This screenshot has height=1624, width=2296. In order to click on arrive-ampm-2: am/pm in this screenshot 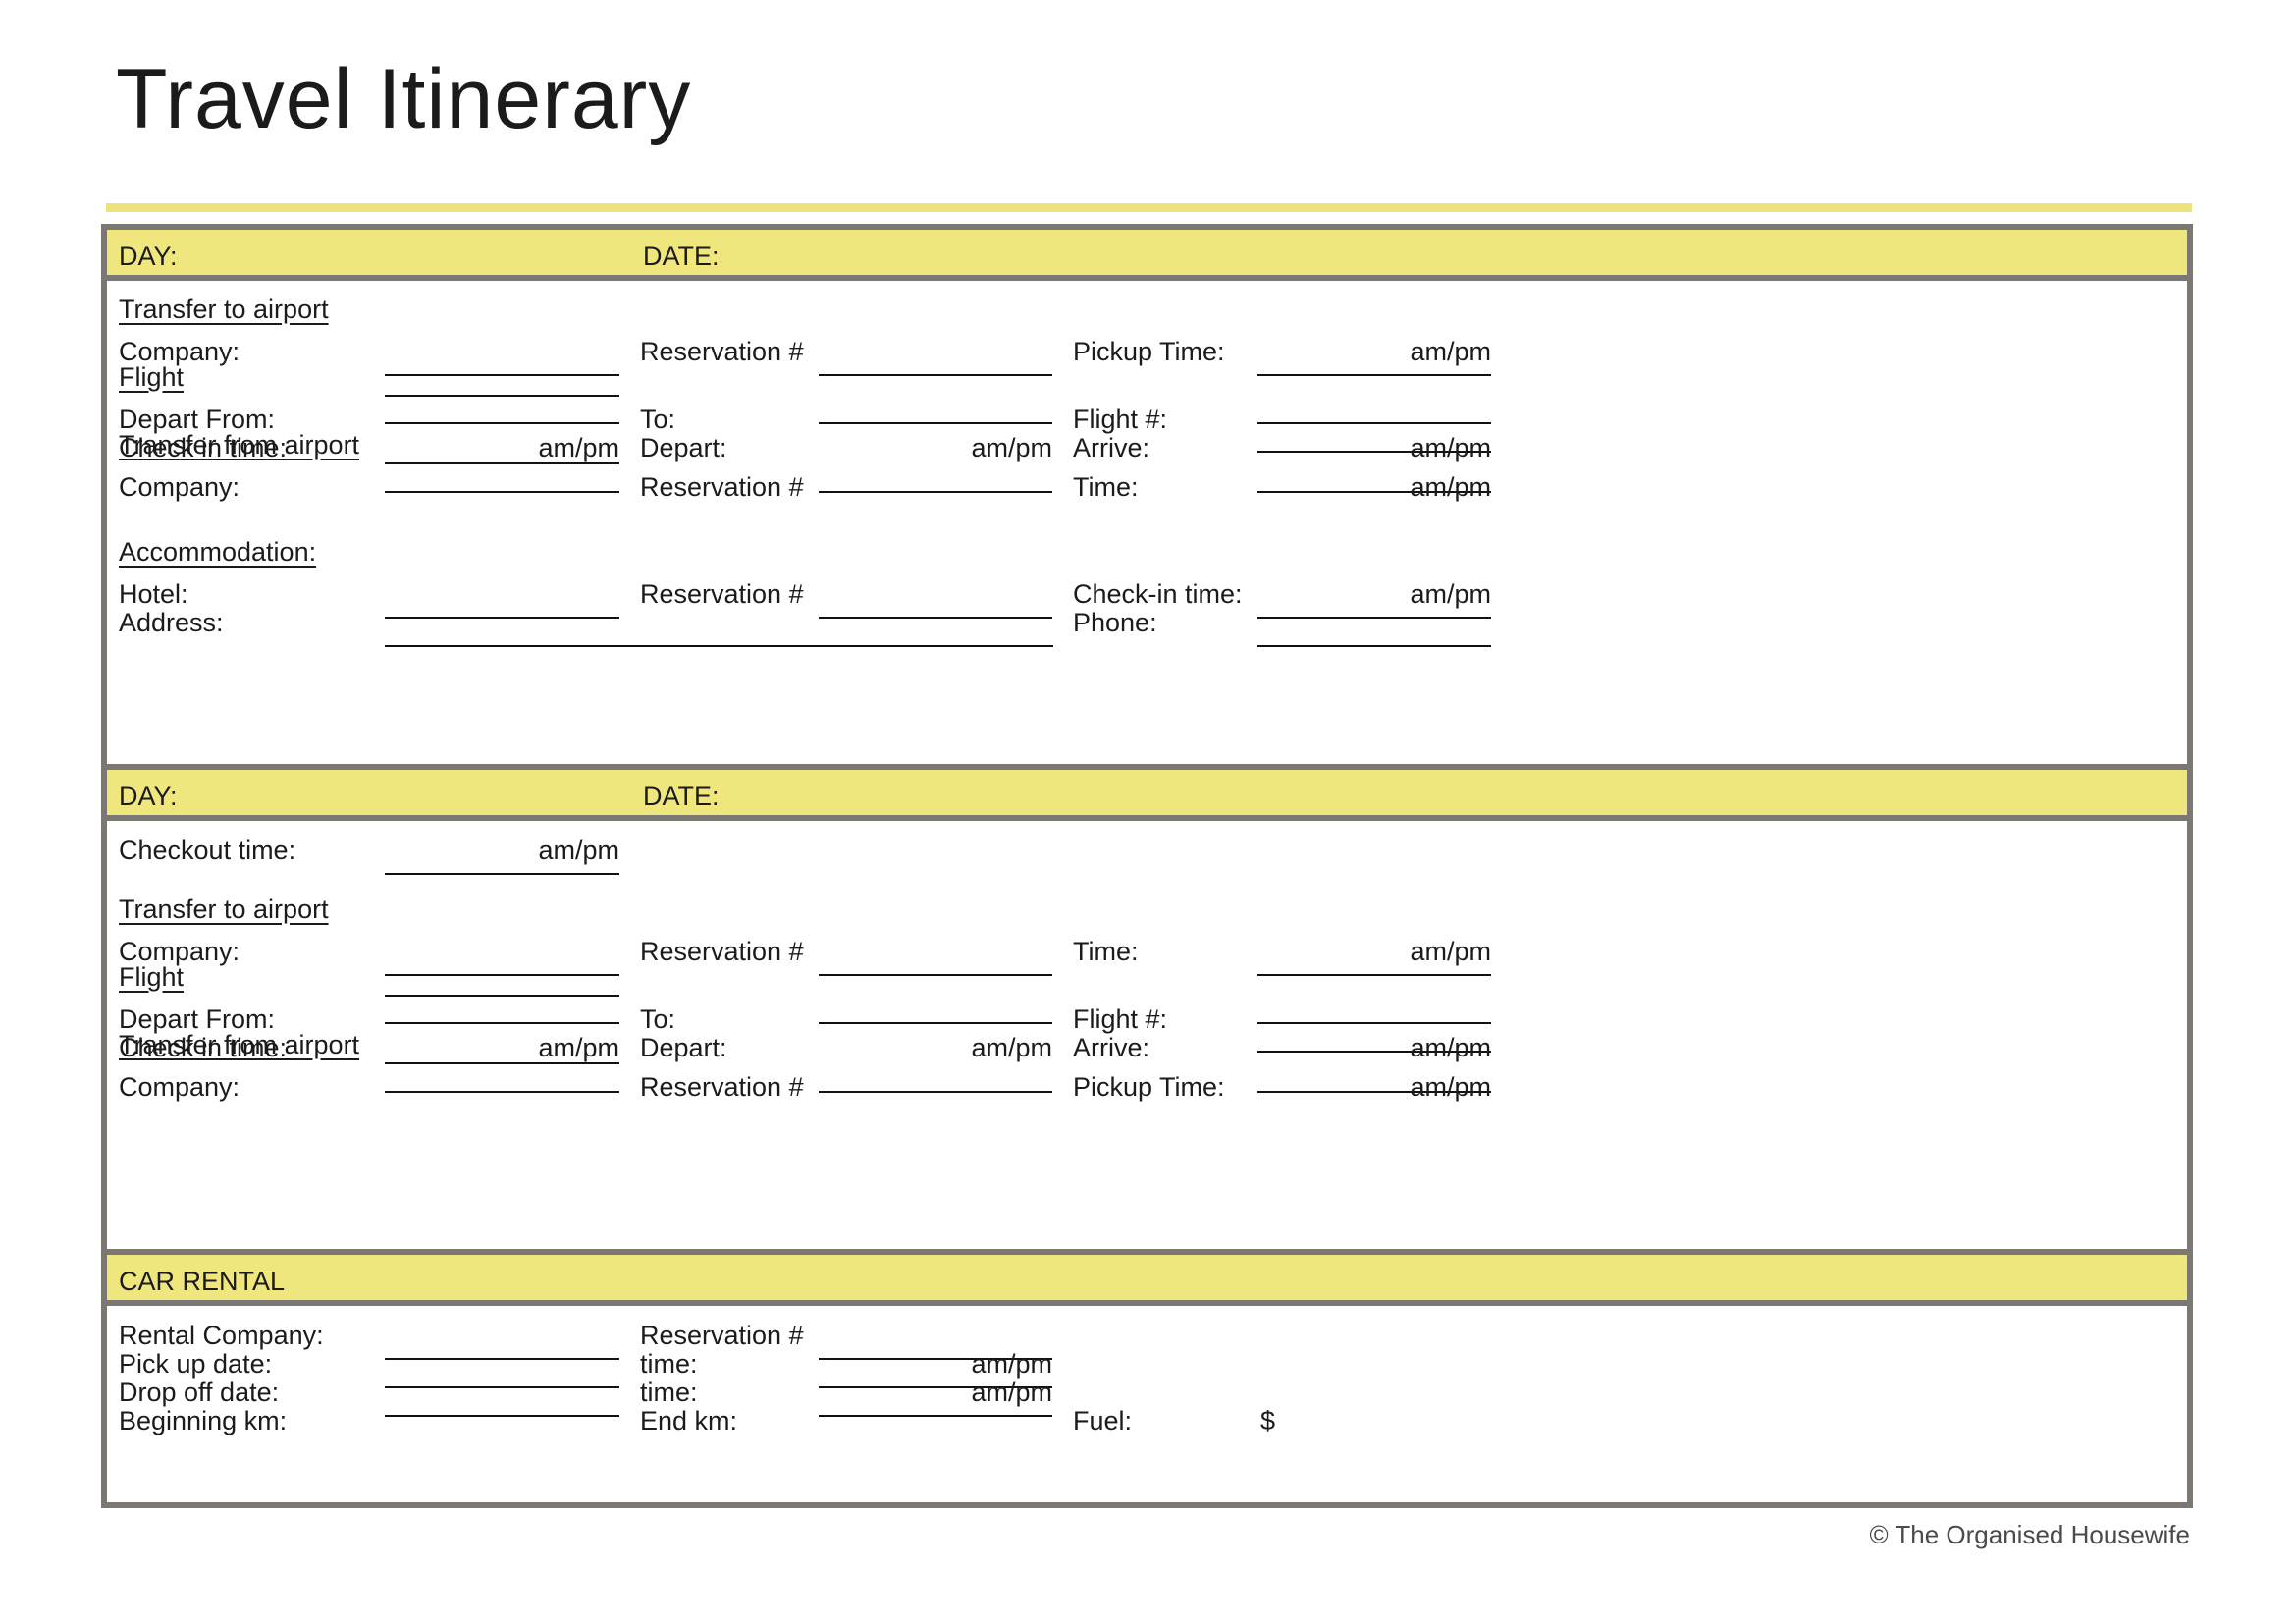, I will do `click(1450, 1047)`.